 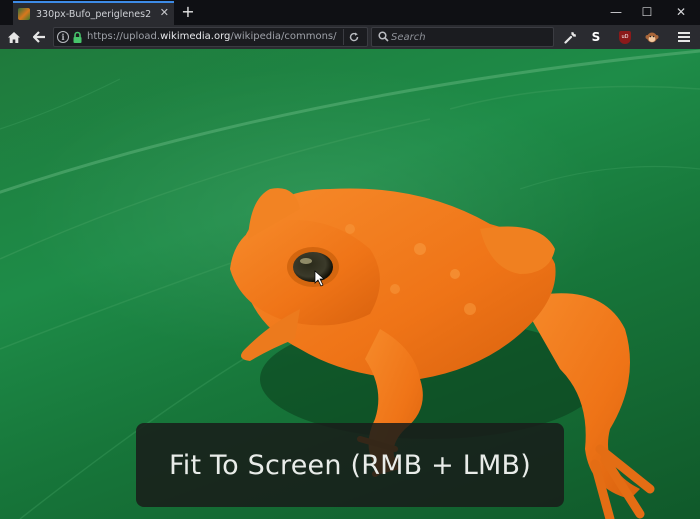 I want to click on ublock-extension-button: uD, so click(x=625, y=37).